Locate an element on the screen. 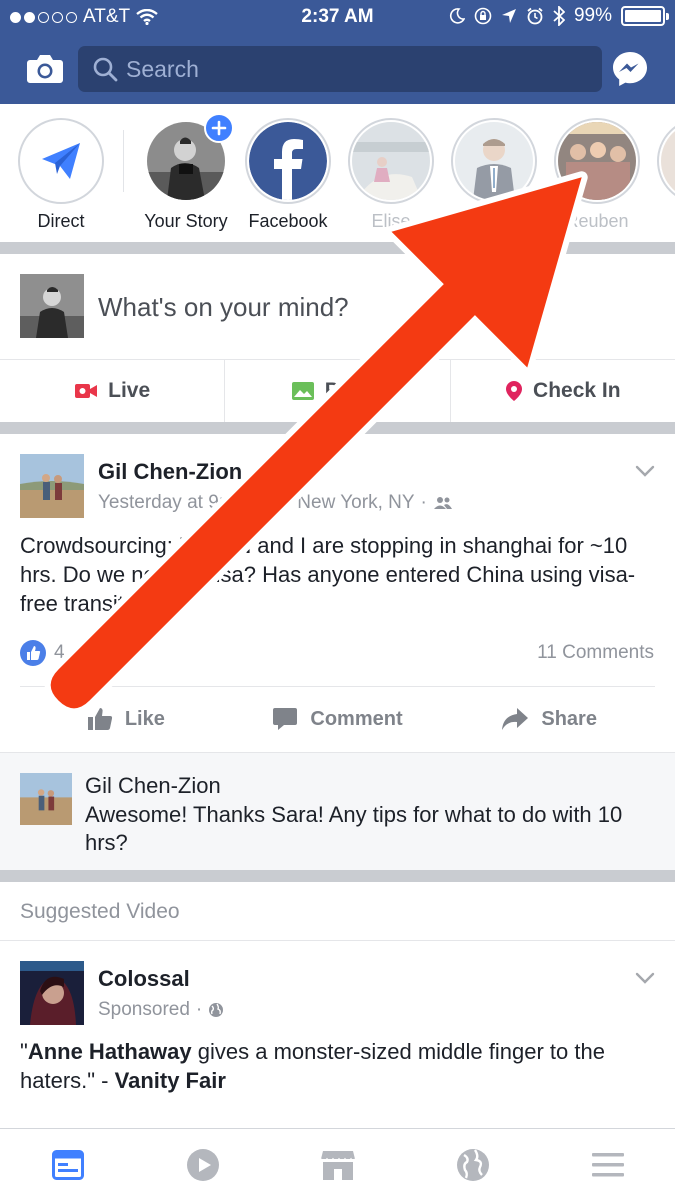 The width and height of the screenshot is (675, 1200). tab-notifications is located at coordinates (472, 1164).